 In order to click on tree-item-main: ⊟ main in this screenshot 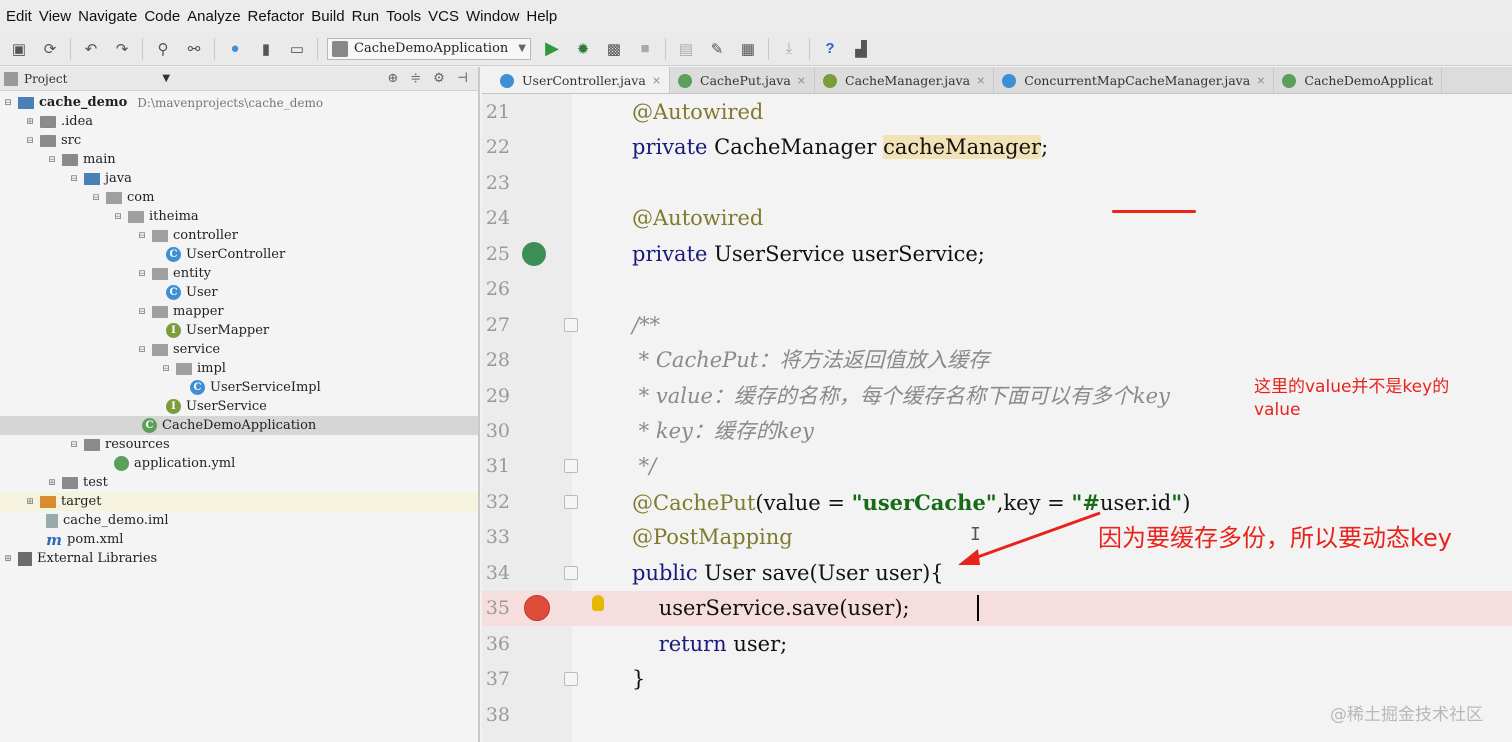, I will do `click(239, 159)`.